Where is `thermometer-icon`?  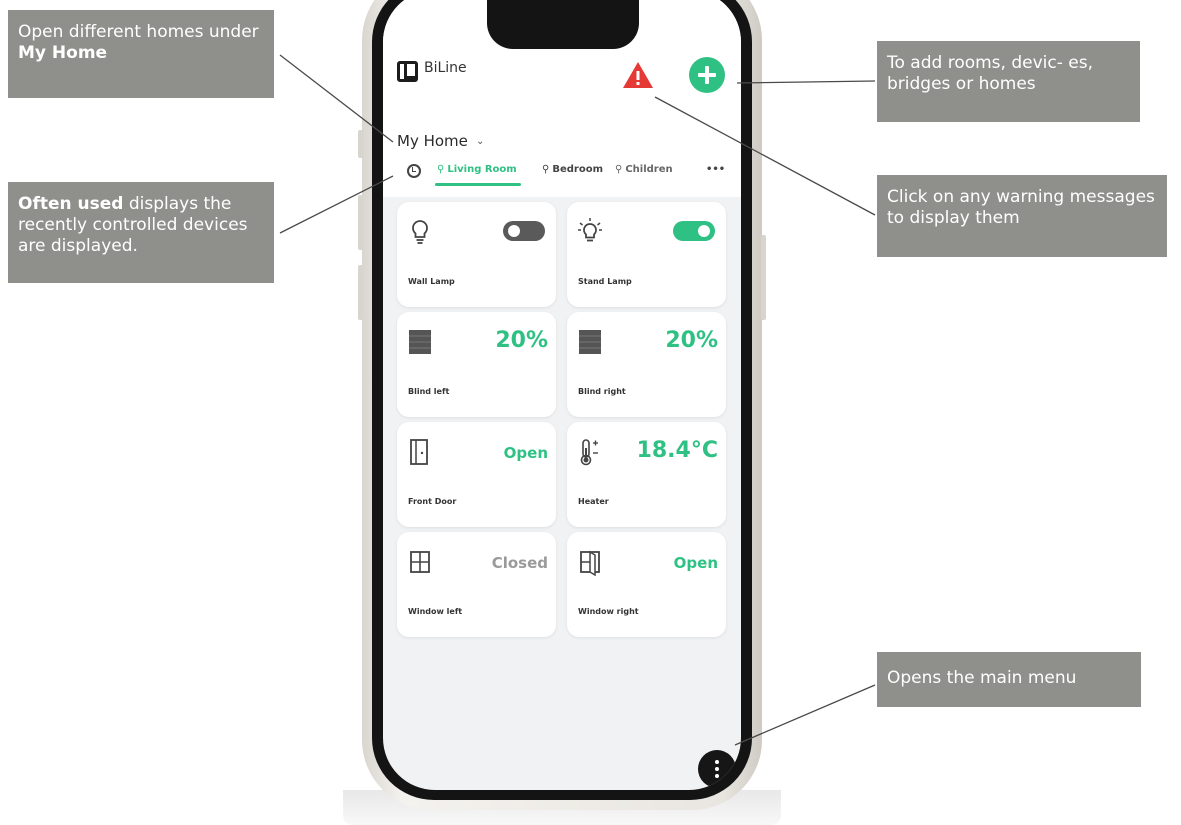
thermometer-icon is located at coordinates (589, 452).